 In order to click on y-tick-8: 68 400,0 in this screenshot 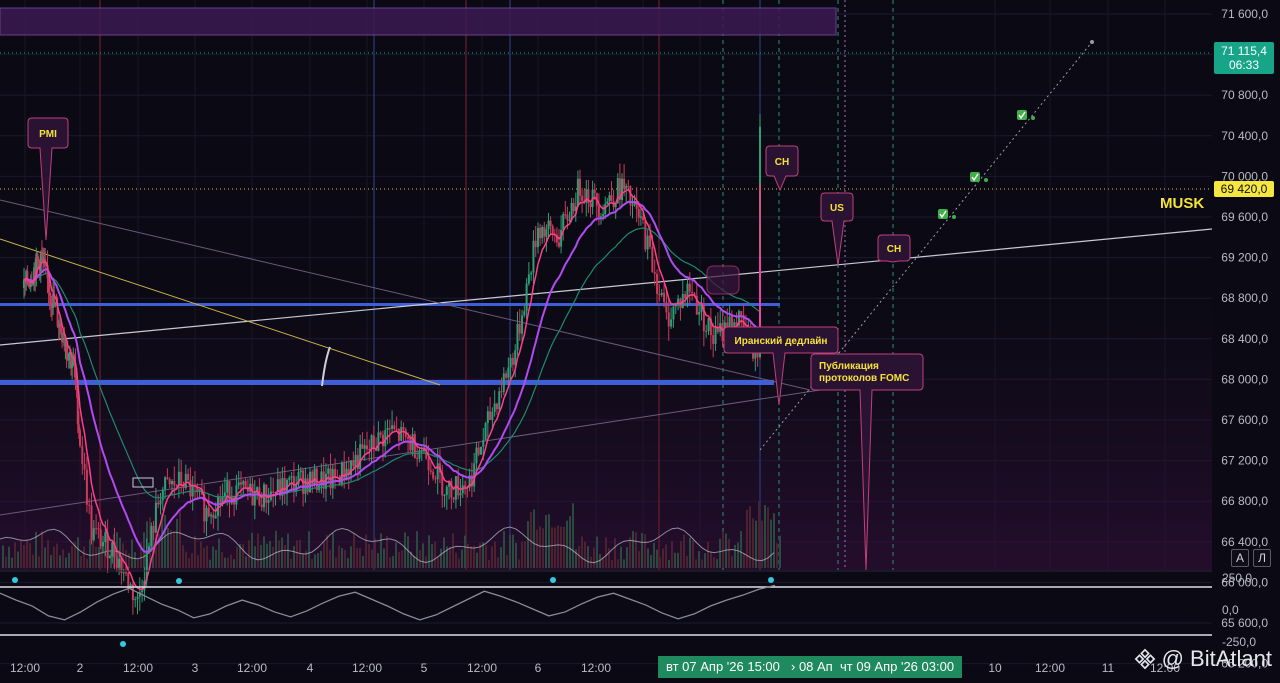, I will do `click(1244, 339)`.